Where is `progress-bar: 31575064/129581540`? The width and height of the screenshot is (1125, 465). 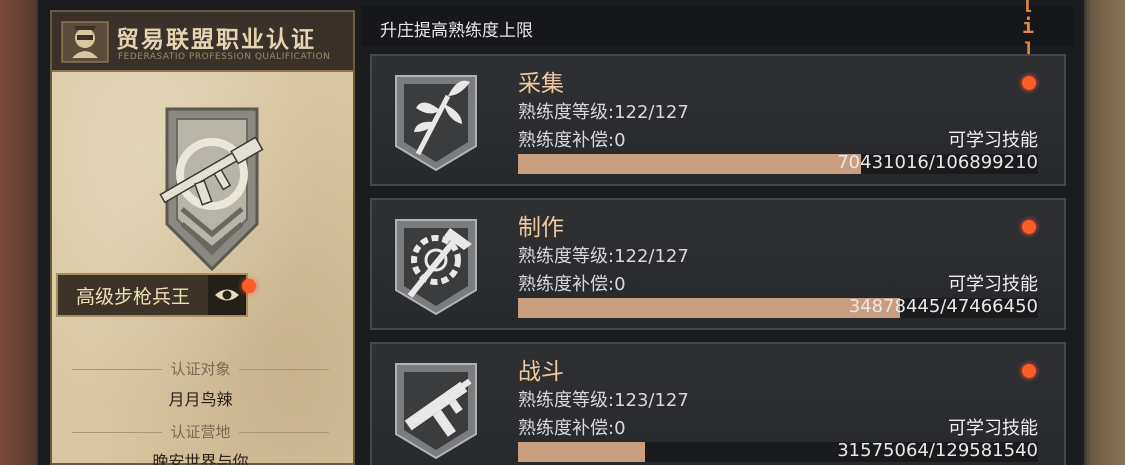
progress-bar: 31575064/129581540 is located at coordinates (778, 451).